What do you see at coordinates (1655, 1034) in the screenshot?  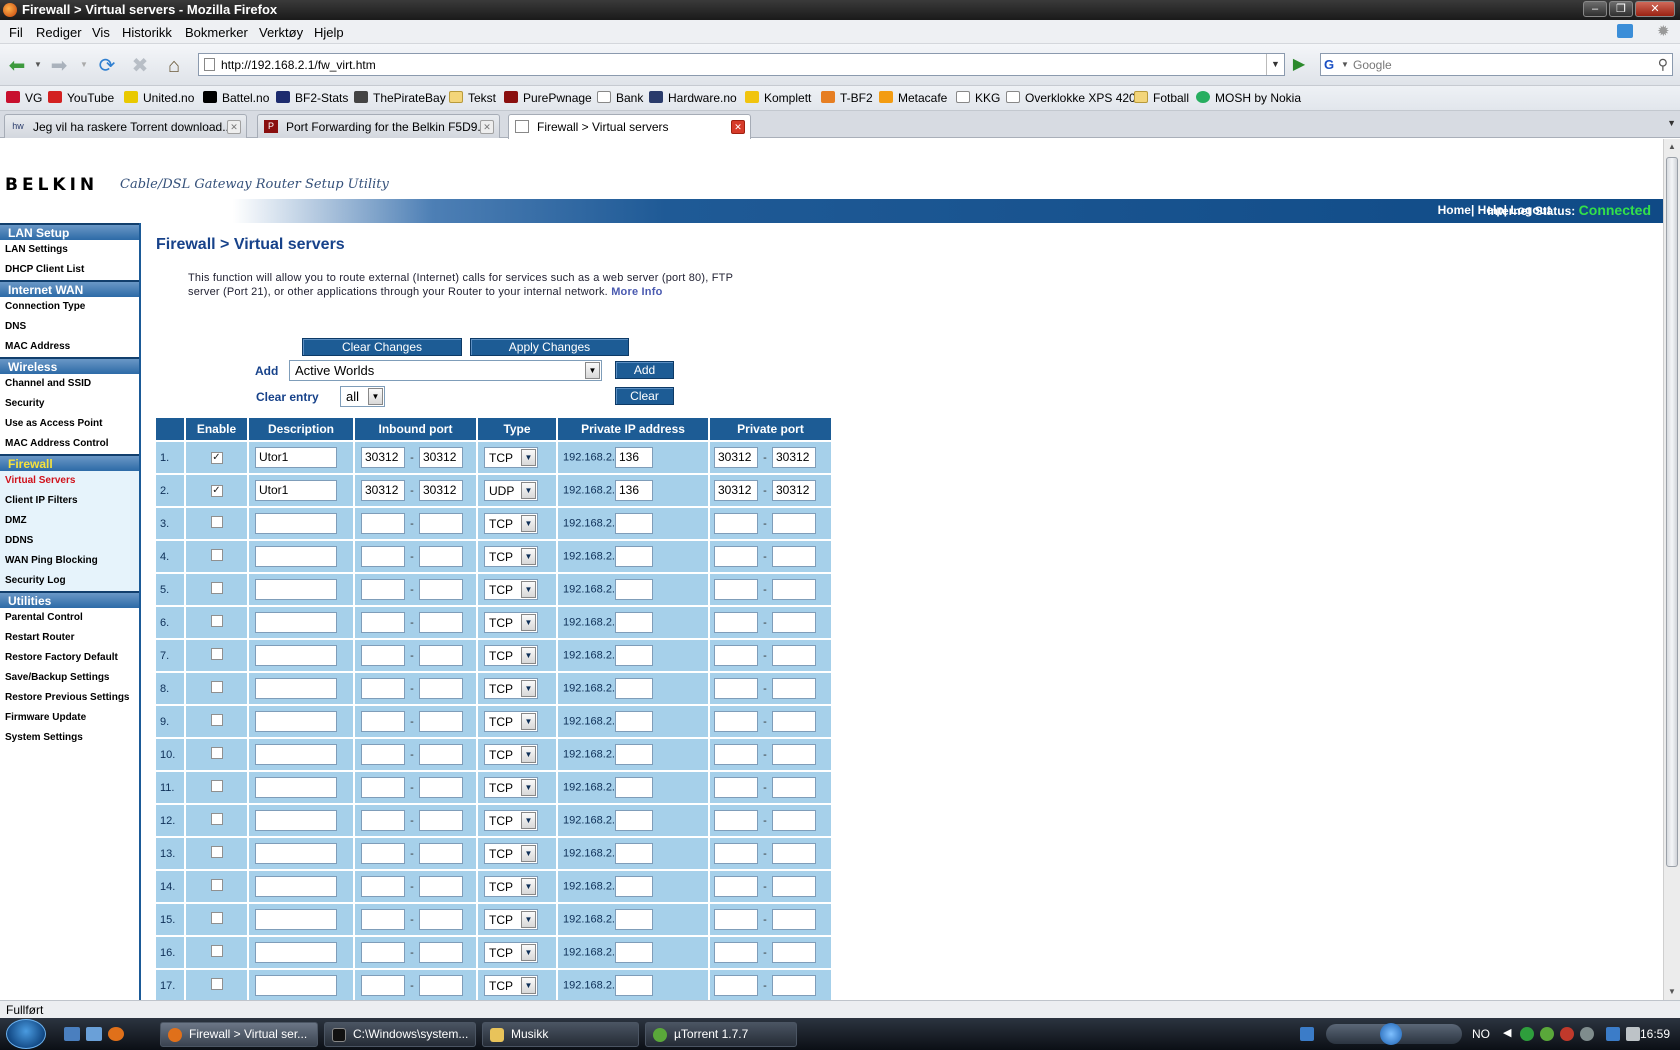 I see `clock: 16:59` at bounding box center [1655, 1034].